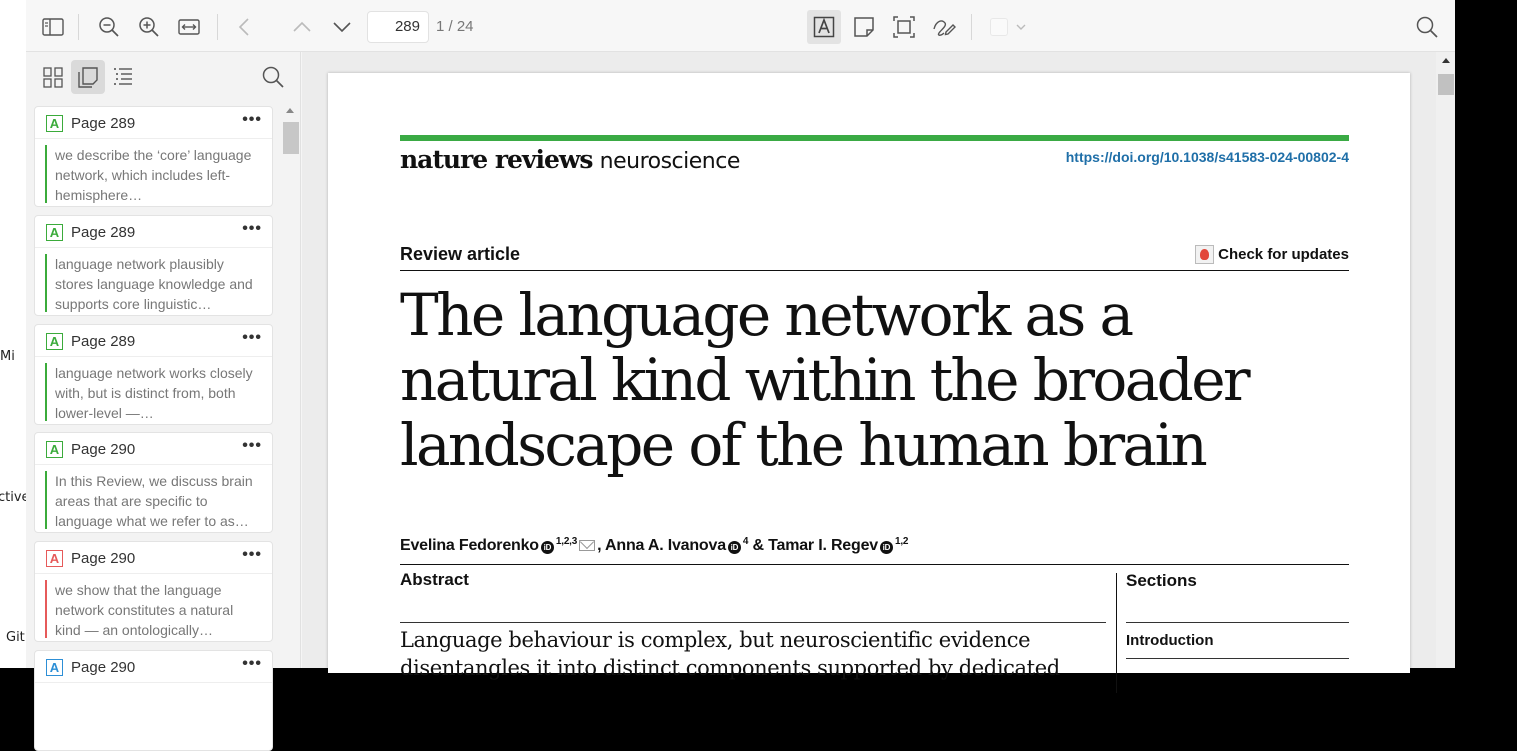 This screenshot has height=751, width=1517. I want to click on zoom-out-button, so click(109, 27).